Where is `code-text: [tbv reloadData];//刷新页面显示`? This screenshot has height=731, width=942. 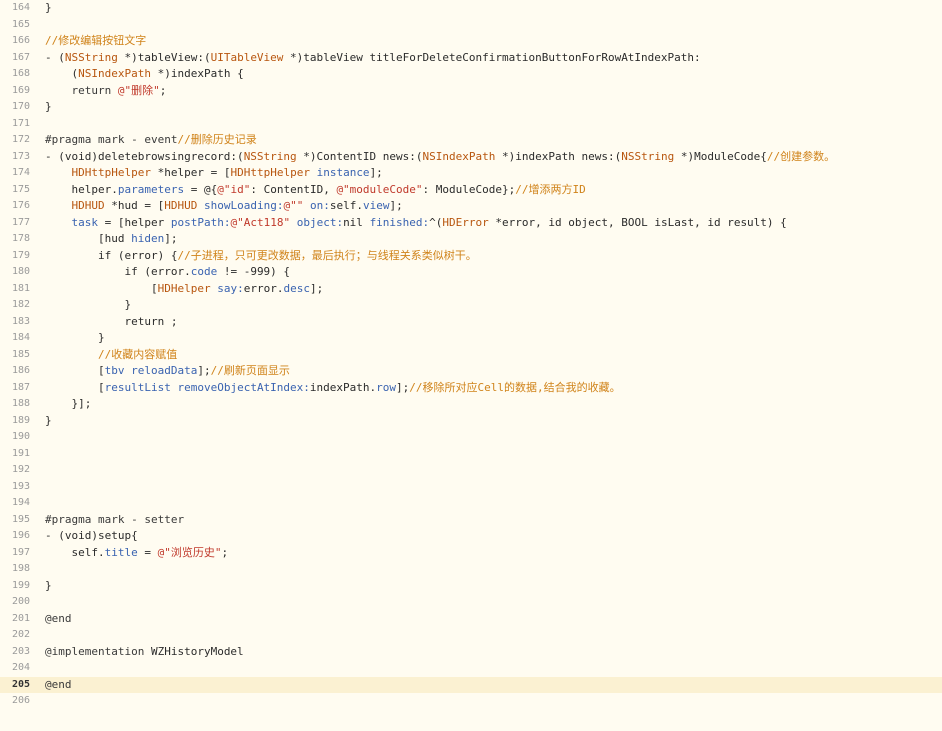
code-text: [tbv reloadData];//刷新页面显示 is located at coordinates (167, 371).